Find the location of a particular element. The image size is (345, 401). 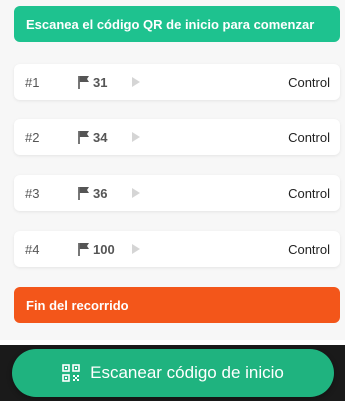

checkpoint-row: #4 100 Control is located at coordinates (177, 249).